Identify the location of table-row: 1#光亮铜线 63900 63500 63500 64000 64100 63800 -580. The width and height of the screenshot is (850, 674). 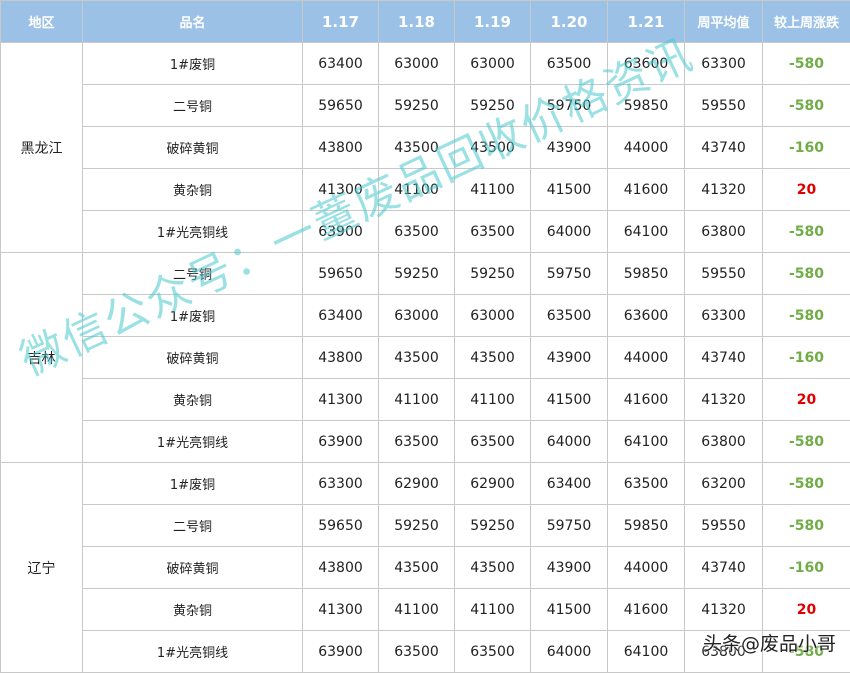
(425, 231).